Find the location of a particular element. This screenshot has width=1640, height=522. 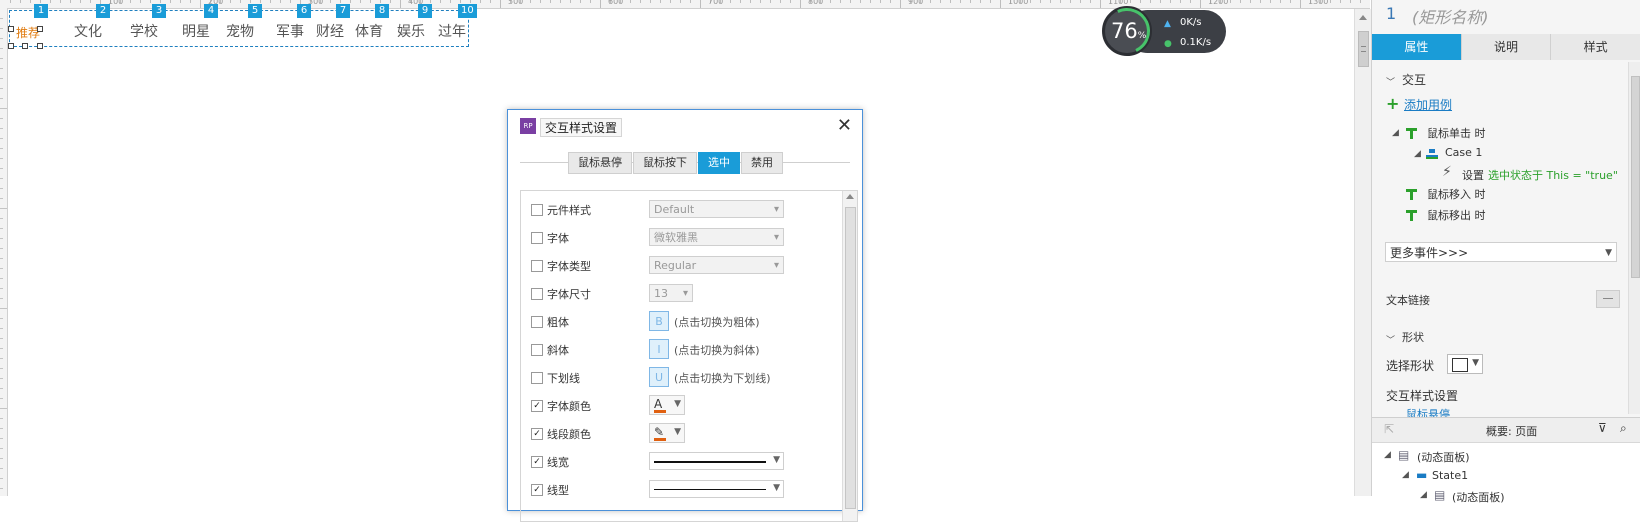

inspector-scrollbar is located at coordinates (1634, 238).